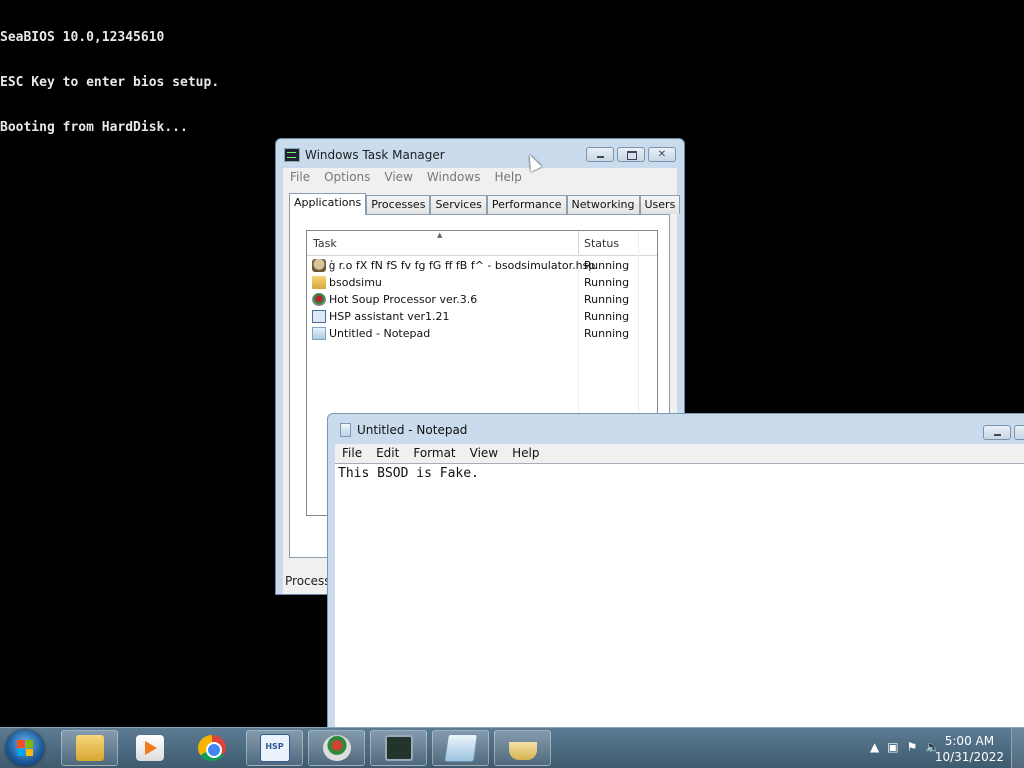  I want to click on menu-edit: Edit, so click(387, 453).